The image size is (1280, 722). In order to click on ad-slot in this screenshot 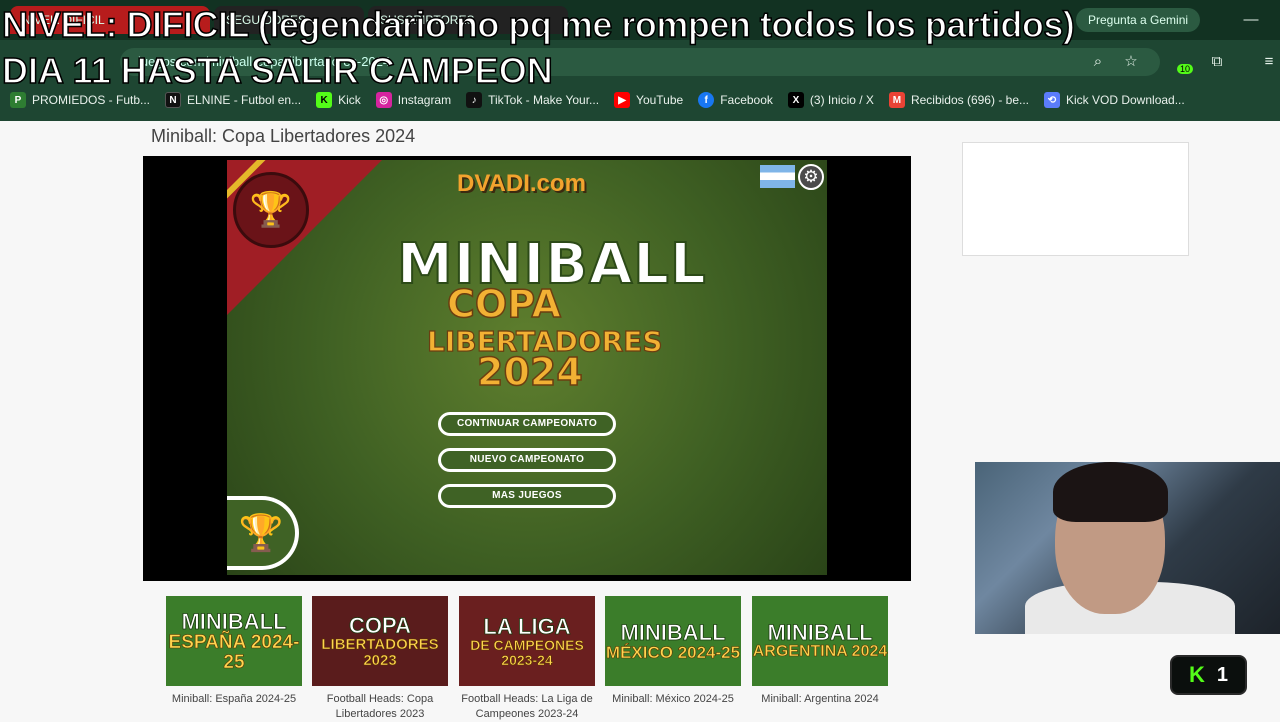, I will do `click(1075, 199)`.